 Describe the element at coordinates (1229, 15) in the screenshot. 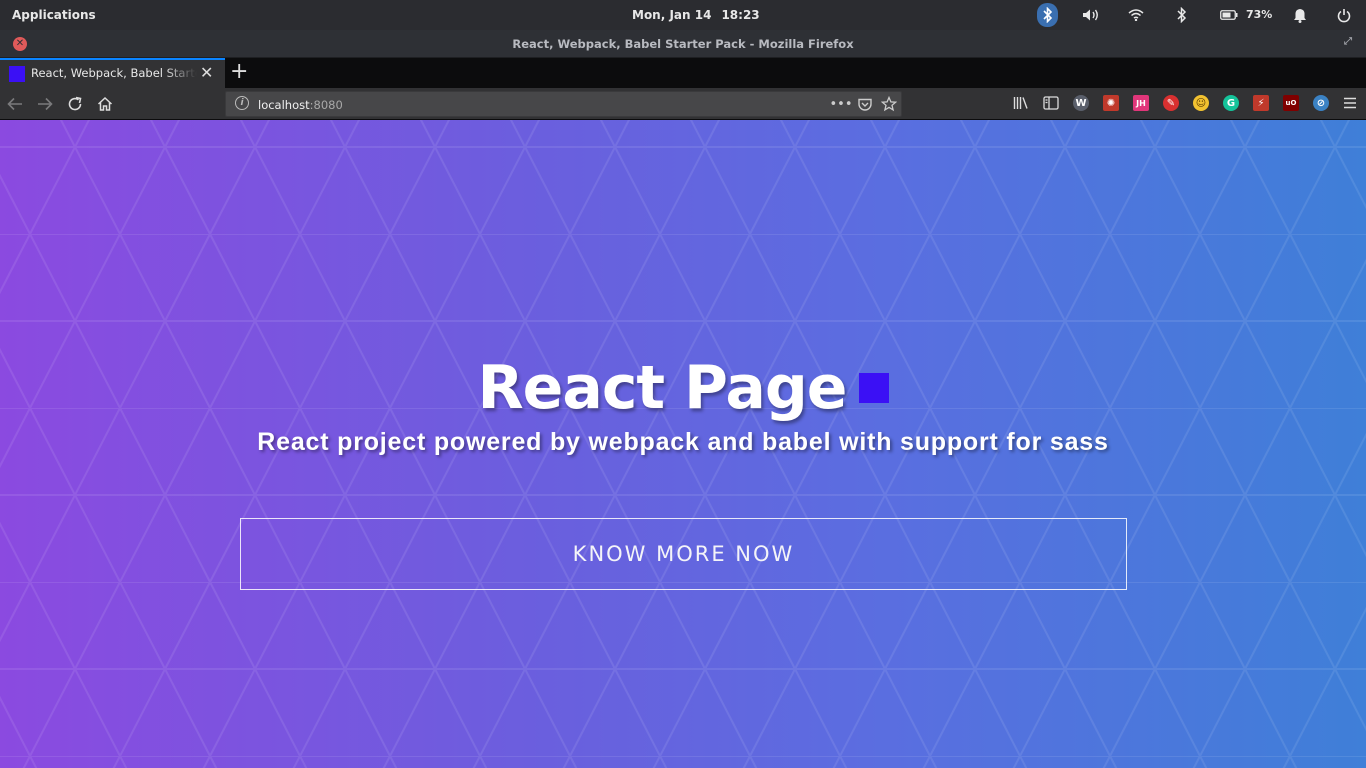

I see `battery-icon` at that location.